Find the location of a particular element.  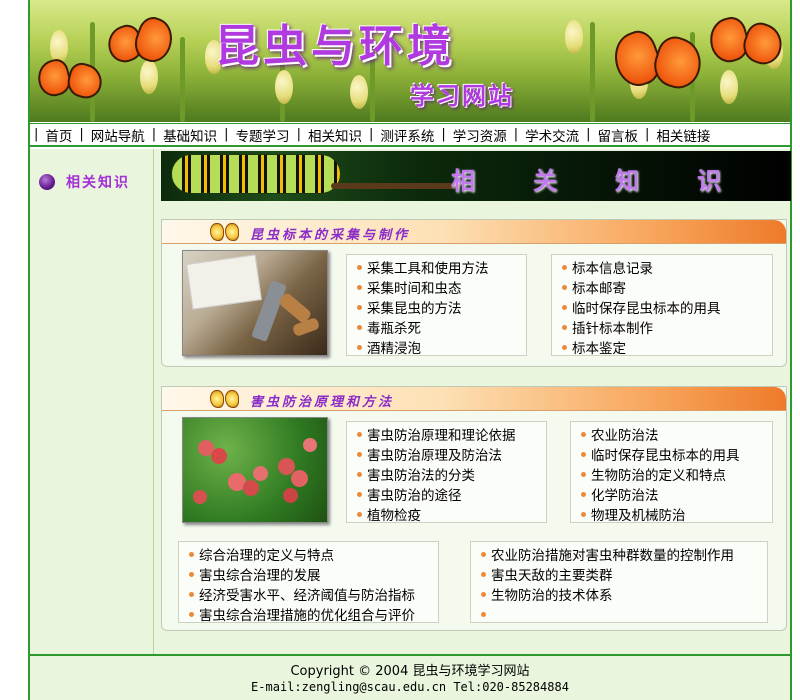

nav-item-8: 留言板 is located at coordinates (618, 135).